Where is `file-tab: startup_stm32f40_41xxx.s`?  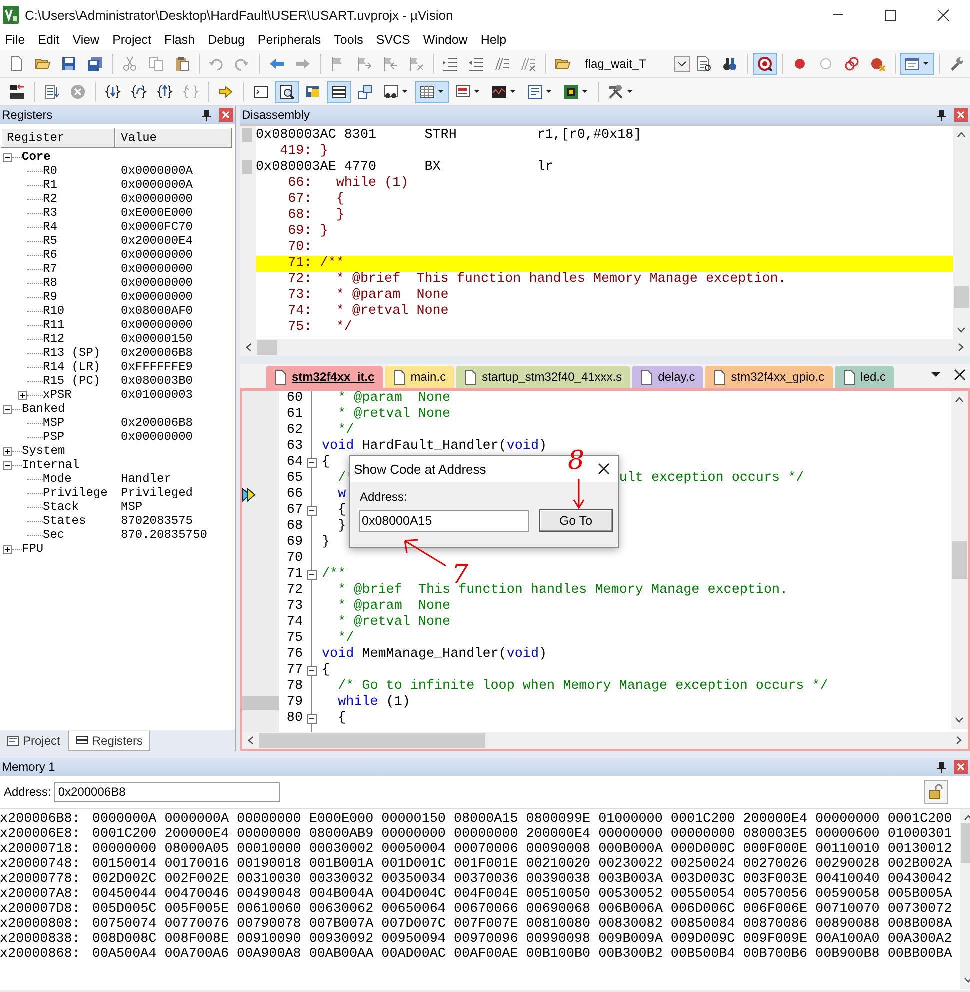
file-tab: startup_stm32f40_41xxx.s is located at coordinates (543, 377).